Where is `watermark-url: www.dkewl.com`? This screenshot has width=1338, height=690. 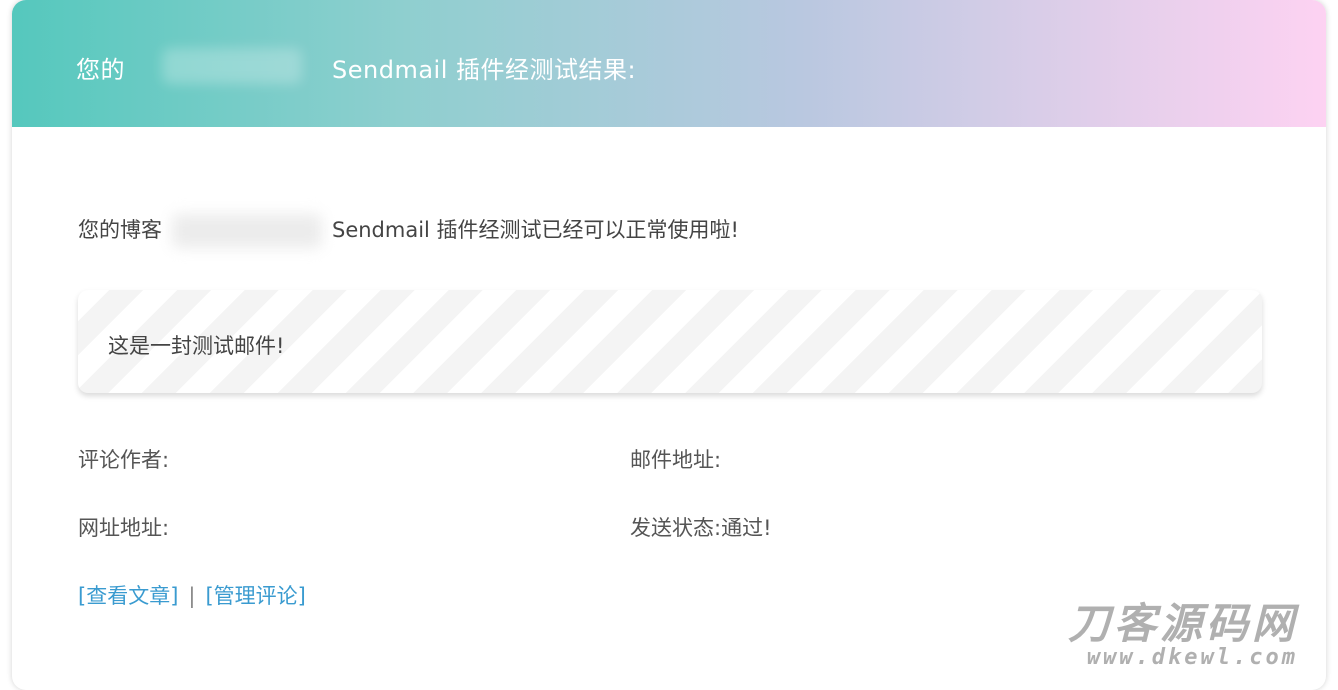
watermark-url: www.dkewl.com is located at coordinates (1192, 657).